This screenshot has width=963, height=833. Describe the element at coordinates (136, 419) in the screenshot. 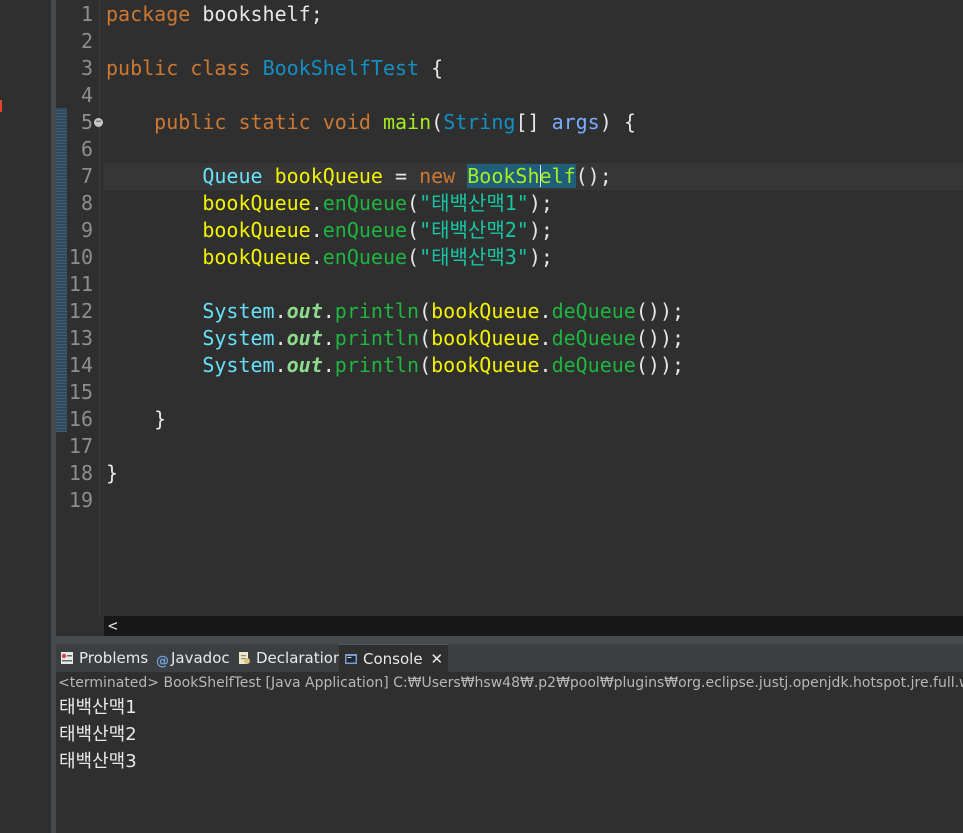

I see `code-line-16: }` at that location.